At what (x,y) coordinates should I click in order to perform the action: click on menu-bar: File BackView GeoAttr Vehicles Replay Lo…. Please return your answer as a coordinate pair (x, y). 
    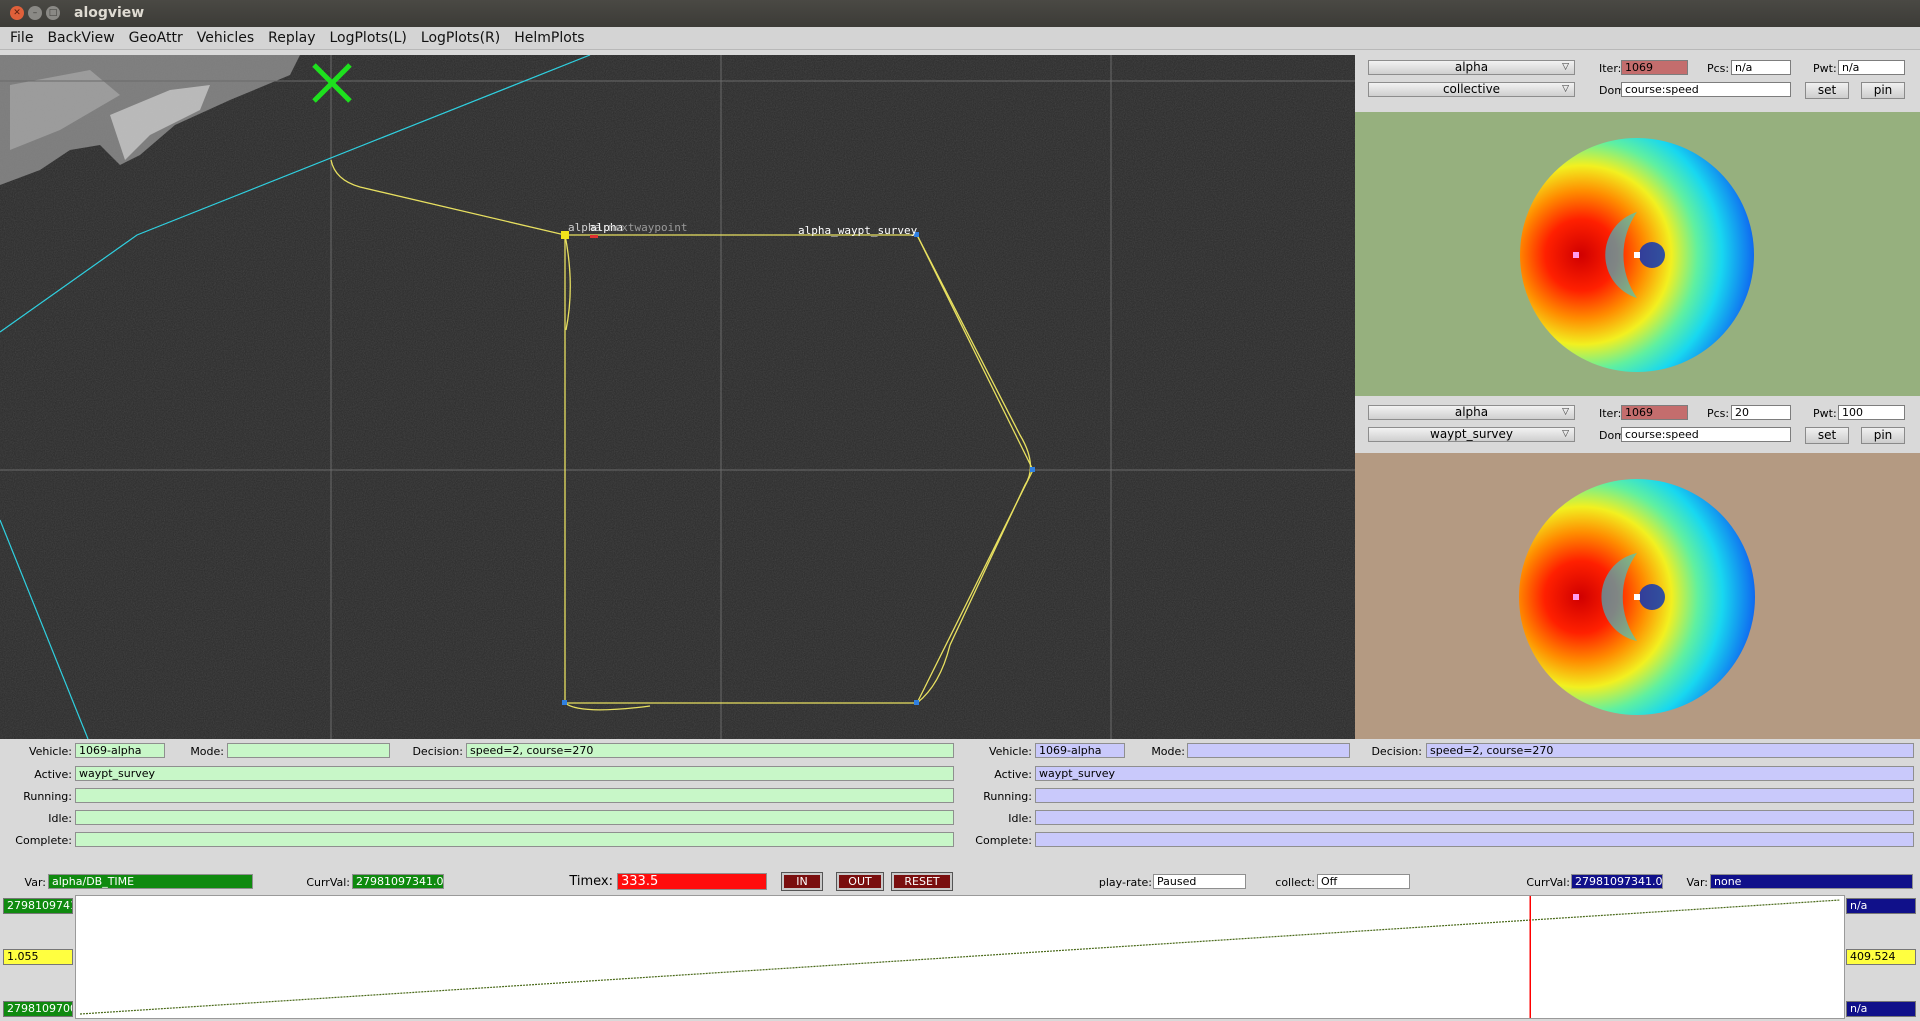
    Looking at the image, I should click on (960, 38).